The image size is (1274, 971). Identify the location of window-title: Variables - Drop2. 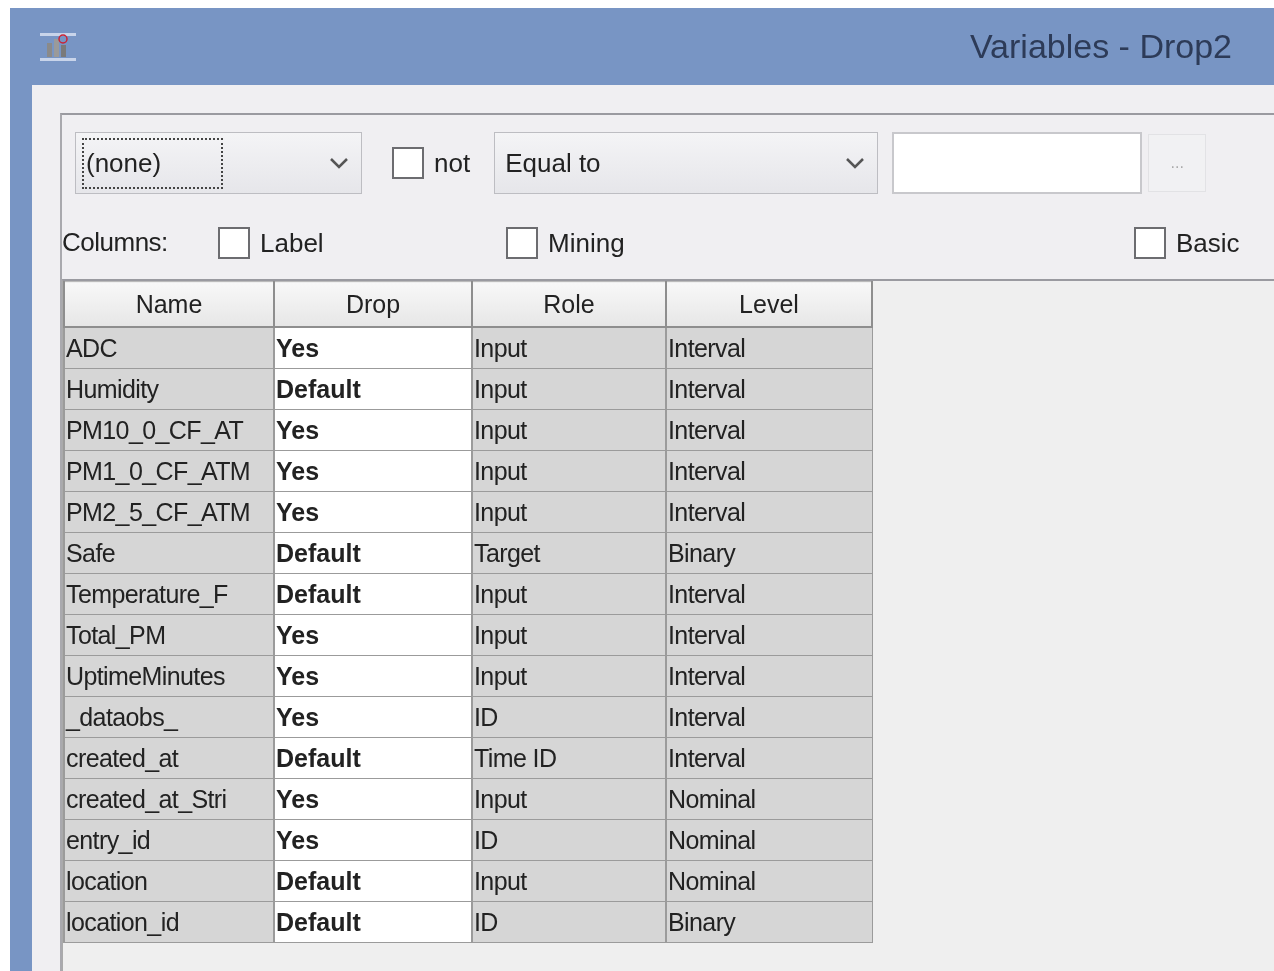
(1100, 46).